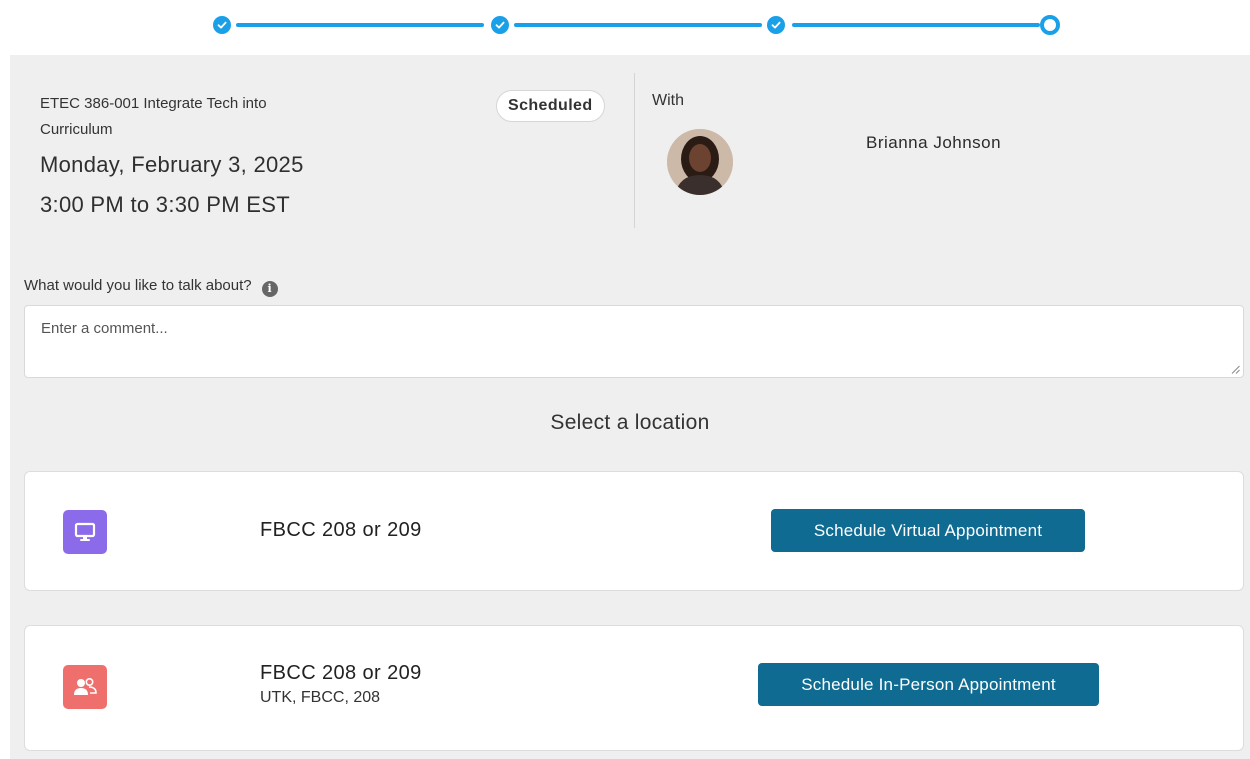  Describe the element at coordinates (928, 684) in the screenshot. I see `schedule-in-person-button: Schedule In-Person Appointment` at that location.